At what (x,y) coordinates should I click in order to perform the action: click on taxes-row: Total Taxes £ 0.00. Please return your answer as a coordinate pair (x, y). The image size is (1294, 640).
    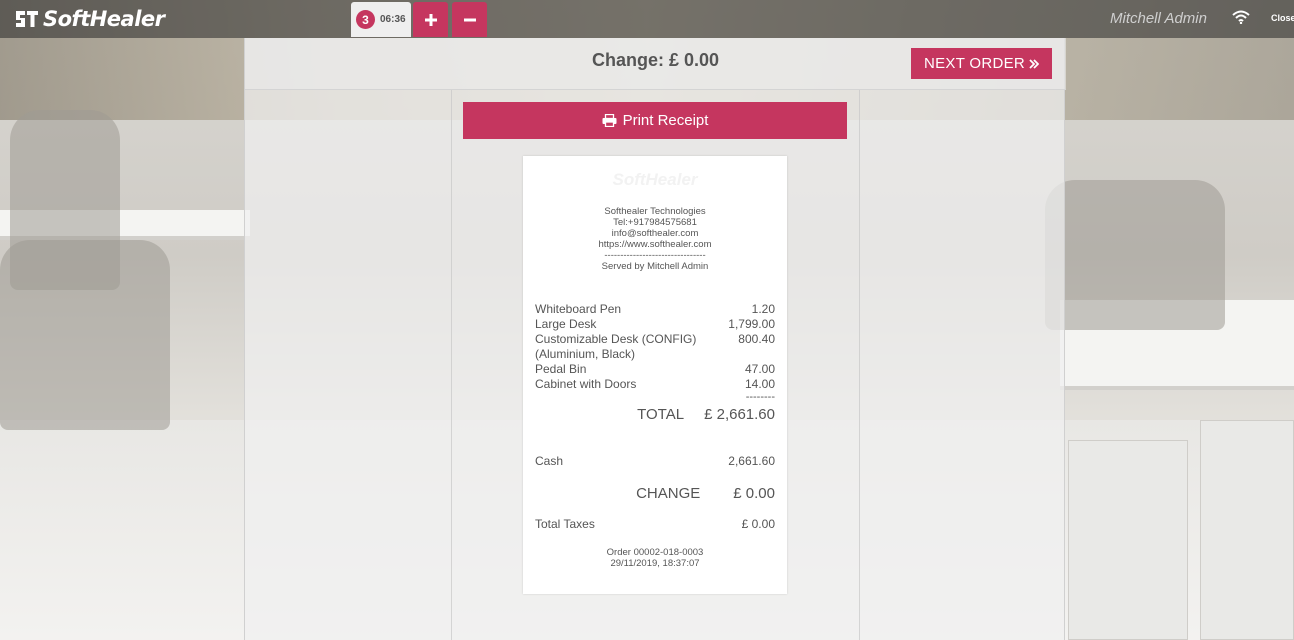
    Looking at the image, I should click on (655, 524).